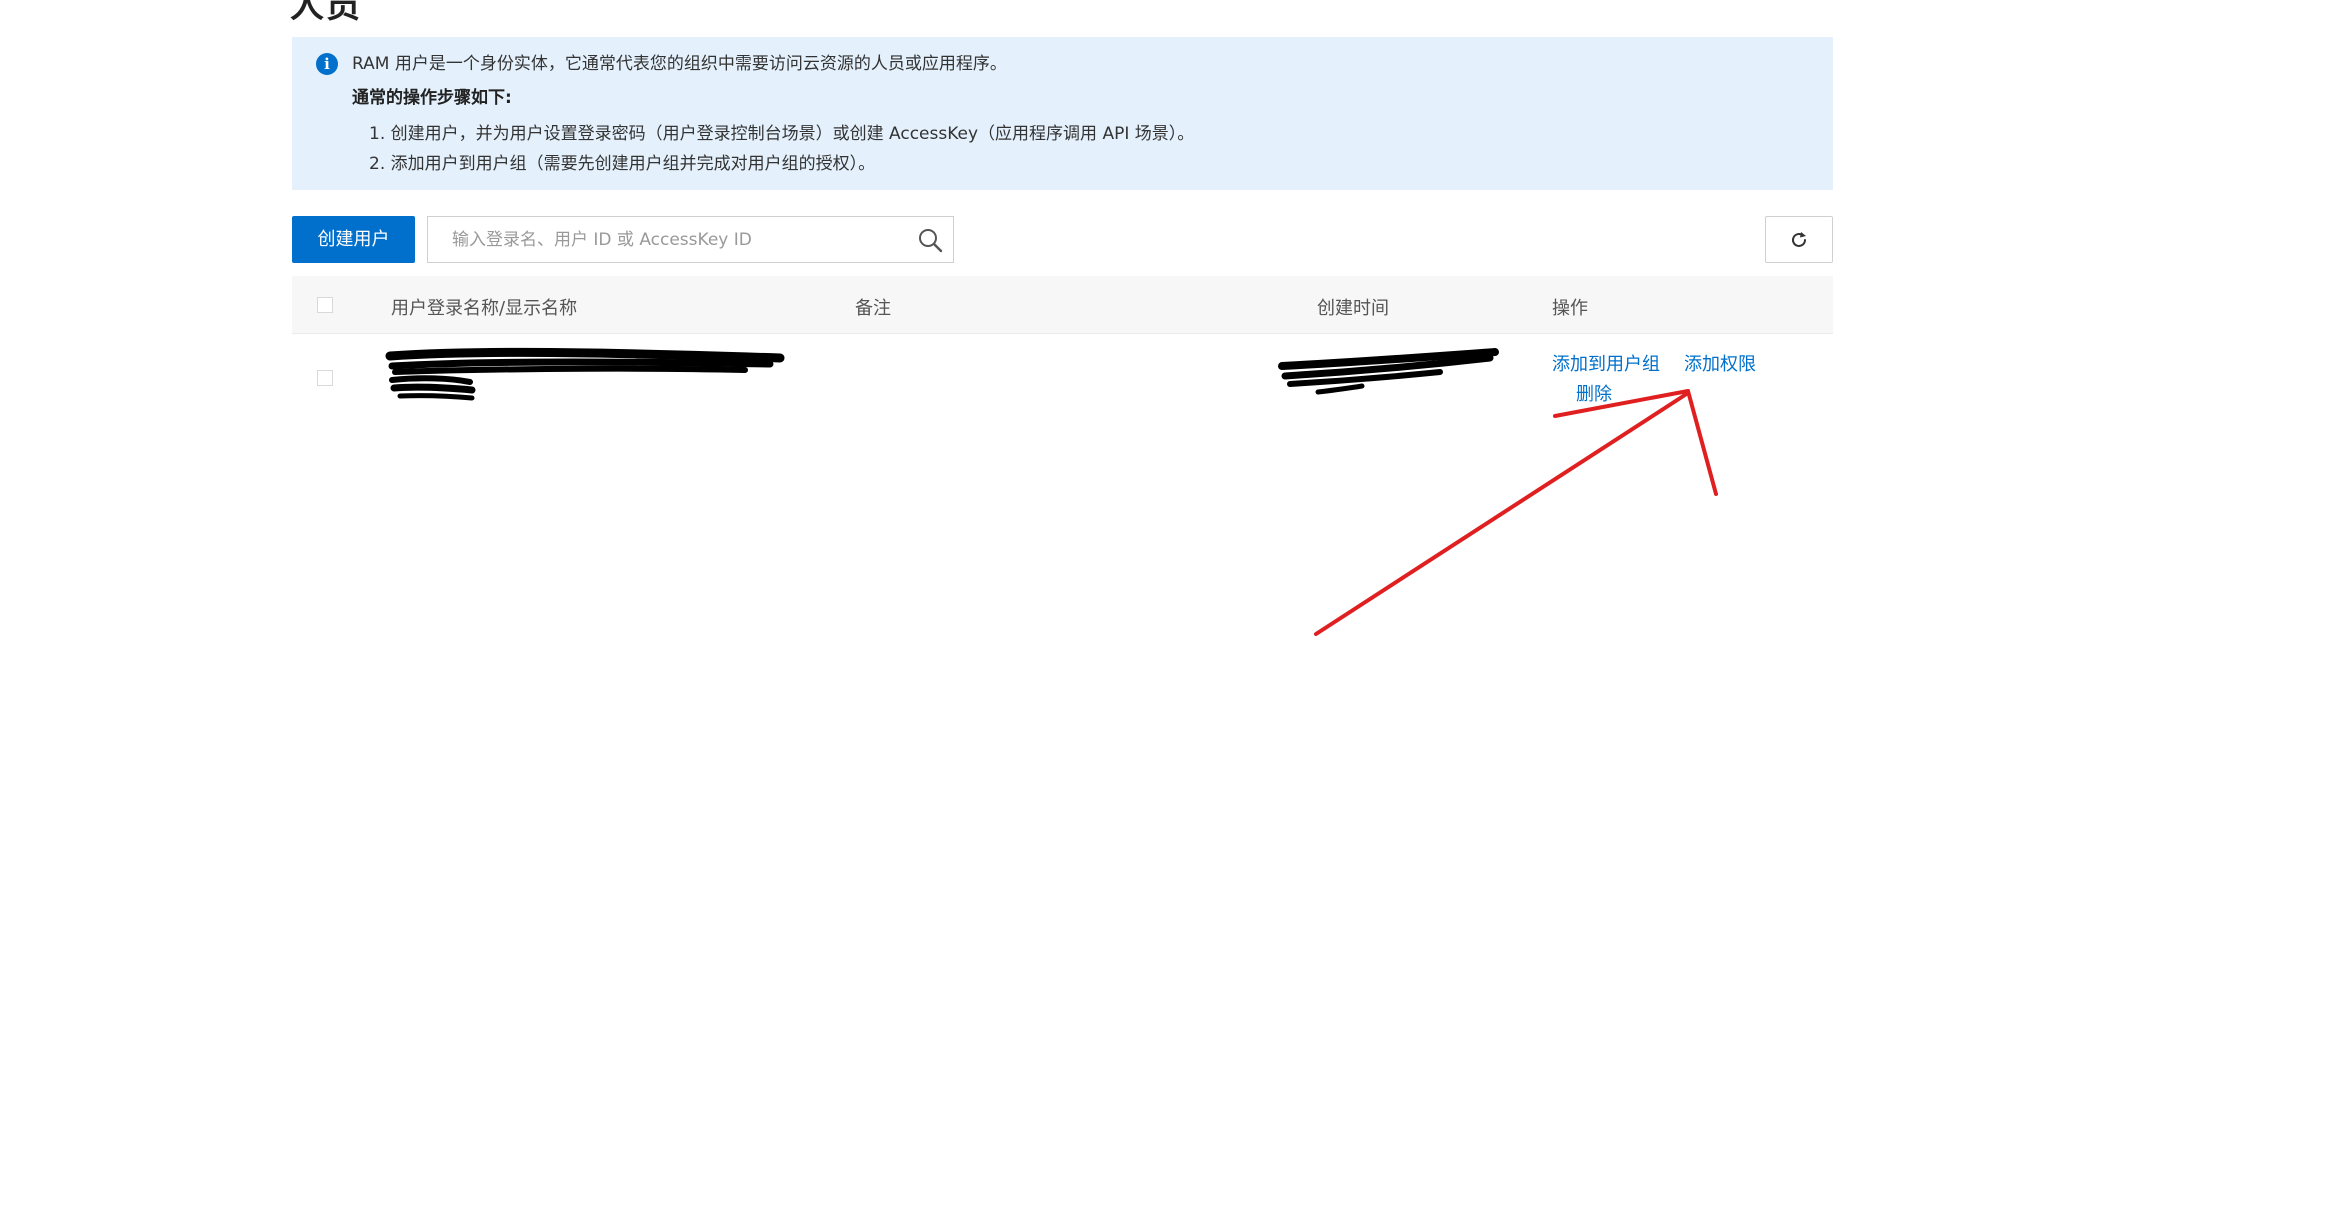  I want to click on table-header: 用户登录名称/显示名称 备注 创建时间 操作, so click(1062, 305).